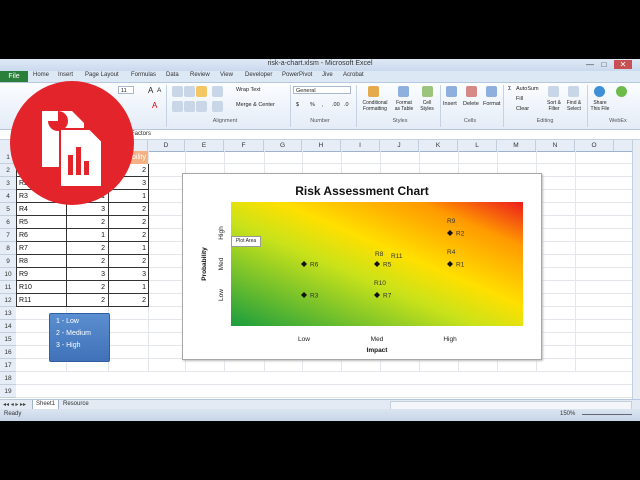 The height and width of the screenshot is (480, 640). I want to click on formula-content: Factors, so click(141, 134).